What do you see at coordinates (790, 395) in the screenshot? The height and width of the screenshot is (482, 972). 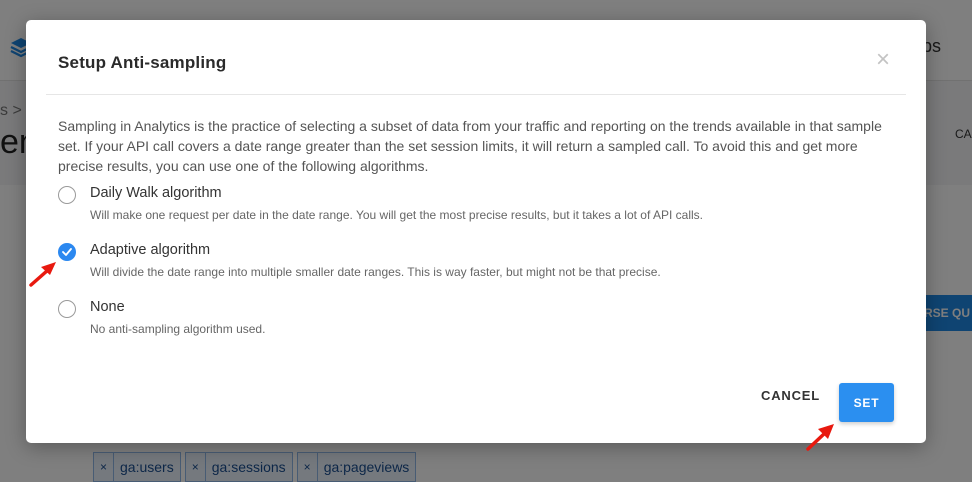 I see `cancel-button: CANCEL` at bounding box center [790, 395].